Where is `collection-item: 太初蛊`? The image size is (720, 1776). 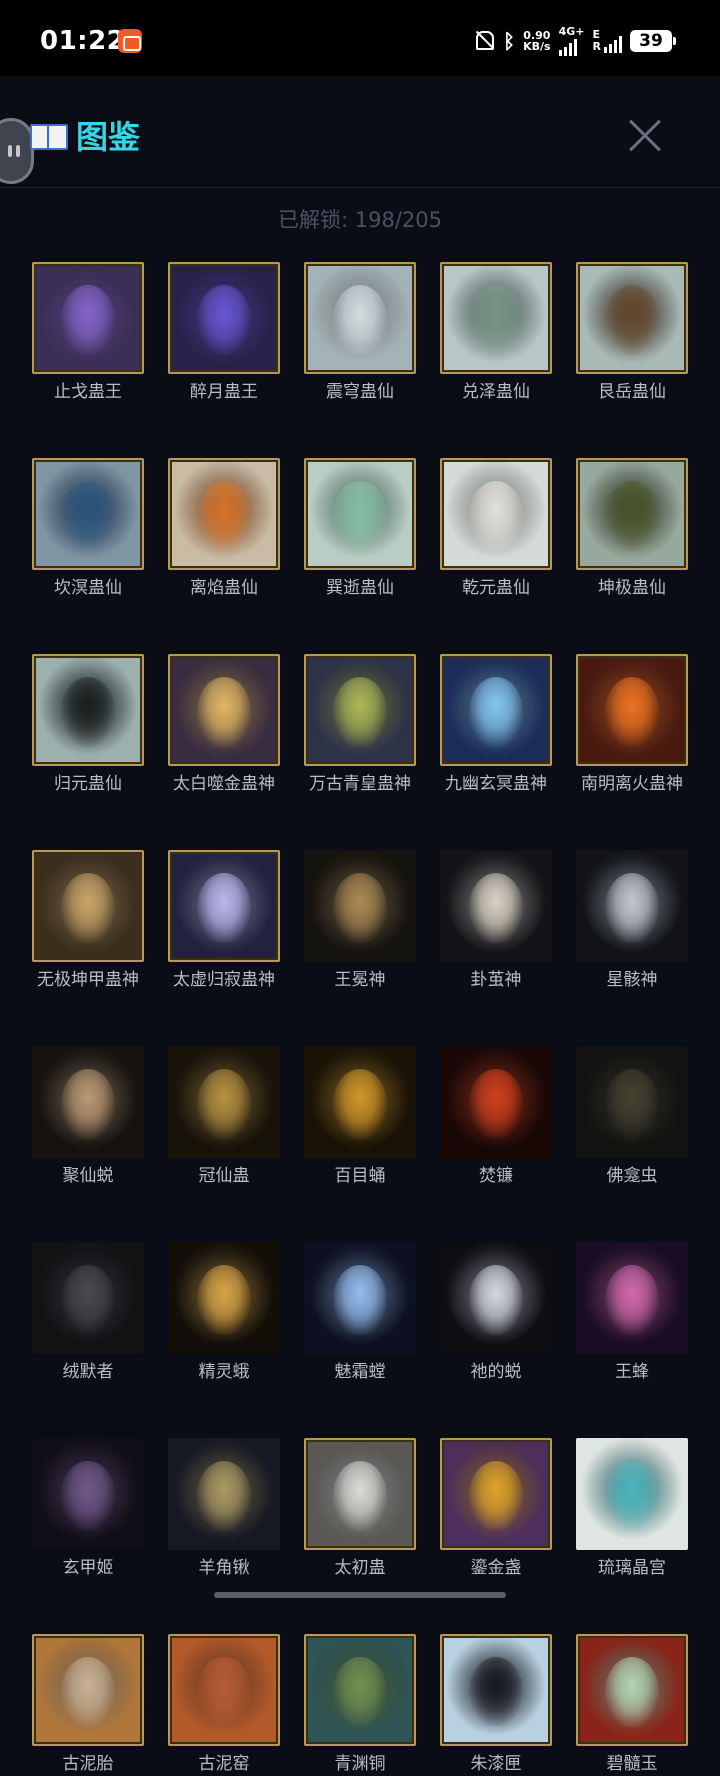
collection-item: 太初蛊 is located at coordinates (360, 1509).